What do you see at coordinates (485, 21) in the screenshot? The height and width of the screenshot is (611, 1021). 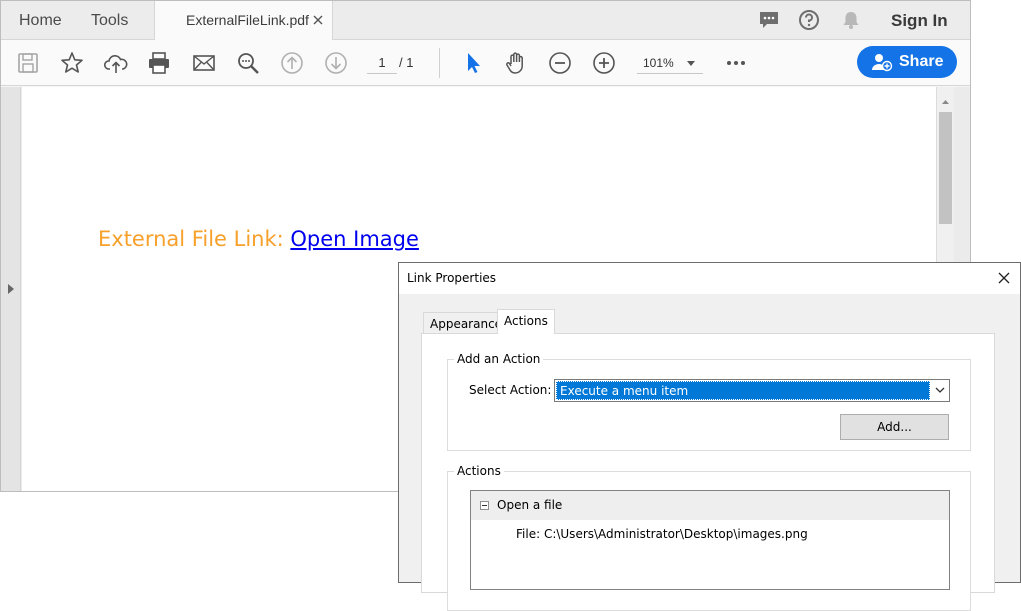 I see `top-menu-bar: Home Tools ExternalFileLink.pdf Sign In` at bounding box center [485, 21].